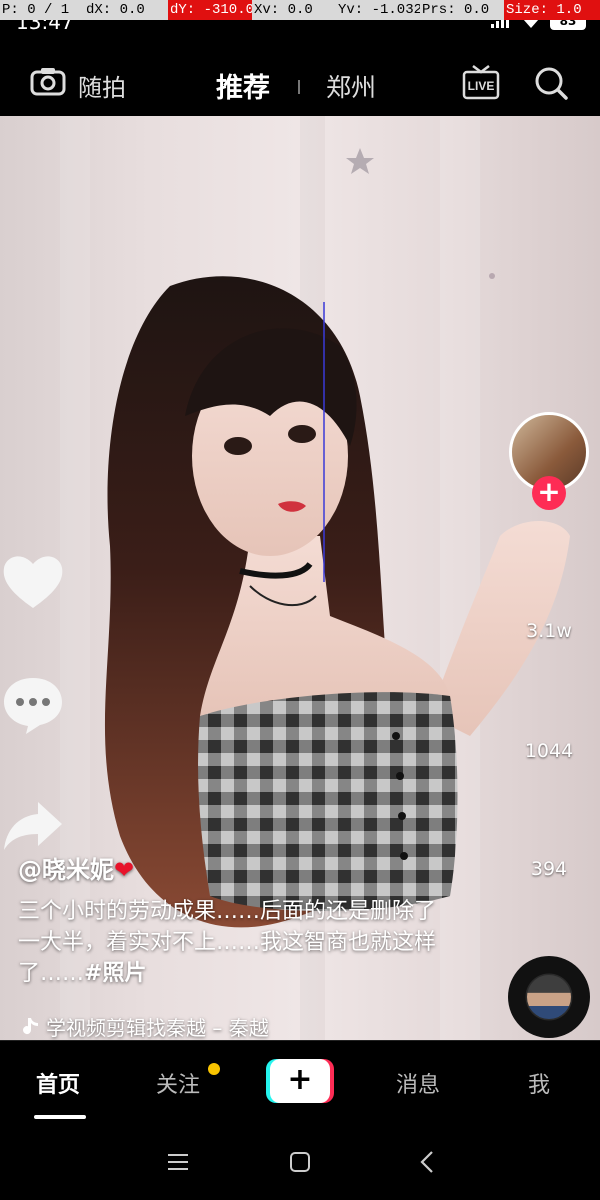 This screenshot has height=1200, width=600. I want to click on top-nav: 随拍 推荐 郑州 LIVE, so click(300, 81).